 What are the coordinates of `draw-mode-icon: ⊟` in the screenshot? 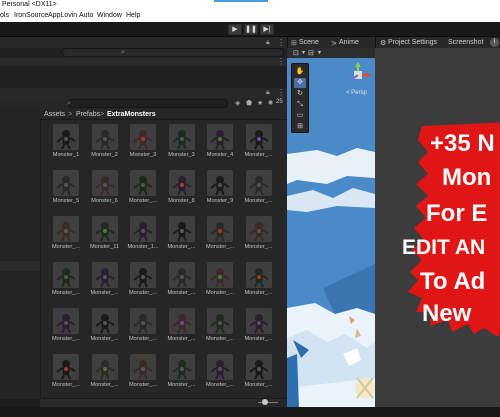 It's located at (311, 53).